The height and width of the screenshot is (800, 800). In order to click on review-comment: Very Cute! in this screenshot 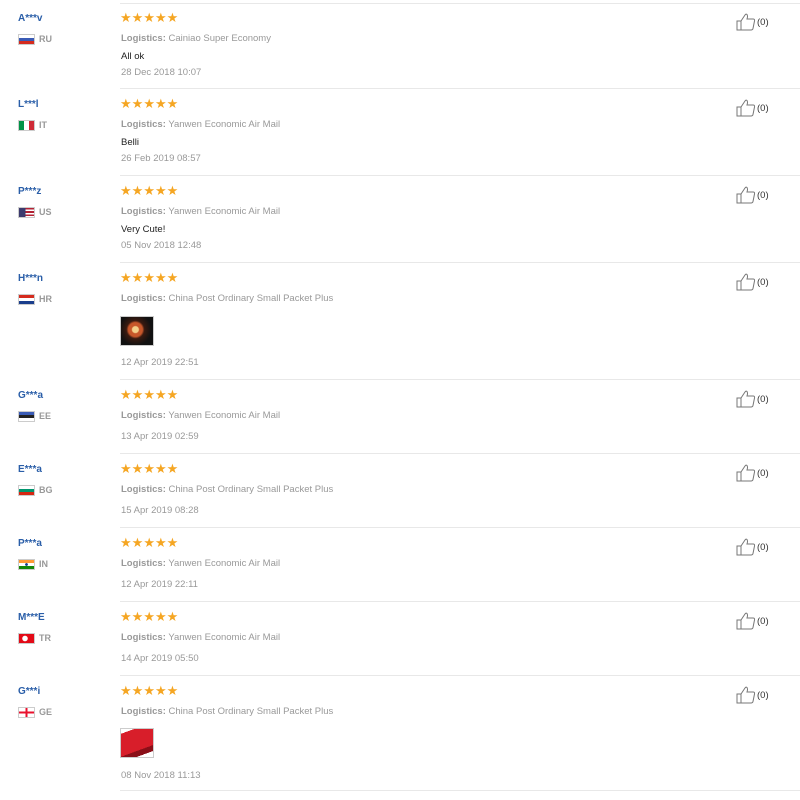, I will do `click(143, 229)`.